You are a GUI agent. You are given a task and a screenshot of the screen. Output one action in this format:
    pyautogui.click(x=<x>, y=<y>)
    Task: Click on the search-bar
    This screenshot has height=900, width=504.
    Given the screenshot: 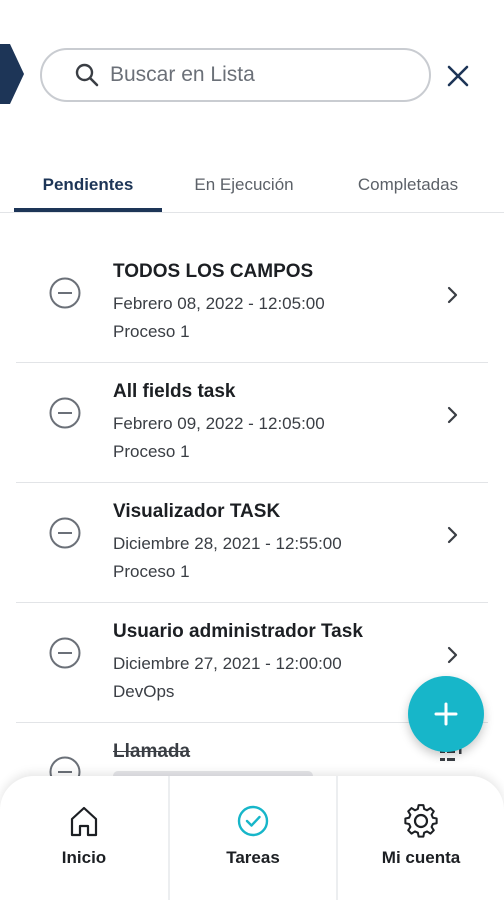 What is the action you would take?
    pyautogui.click(x=235, y=75)
    